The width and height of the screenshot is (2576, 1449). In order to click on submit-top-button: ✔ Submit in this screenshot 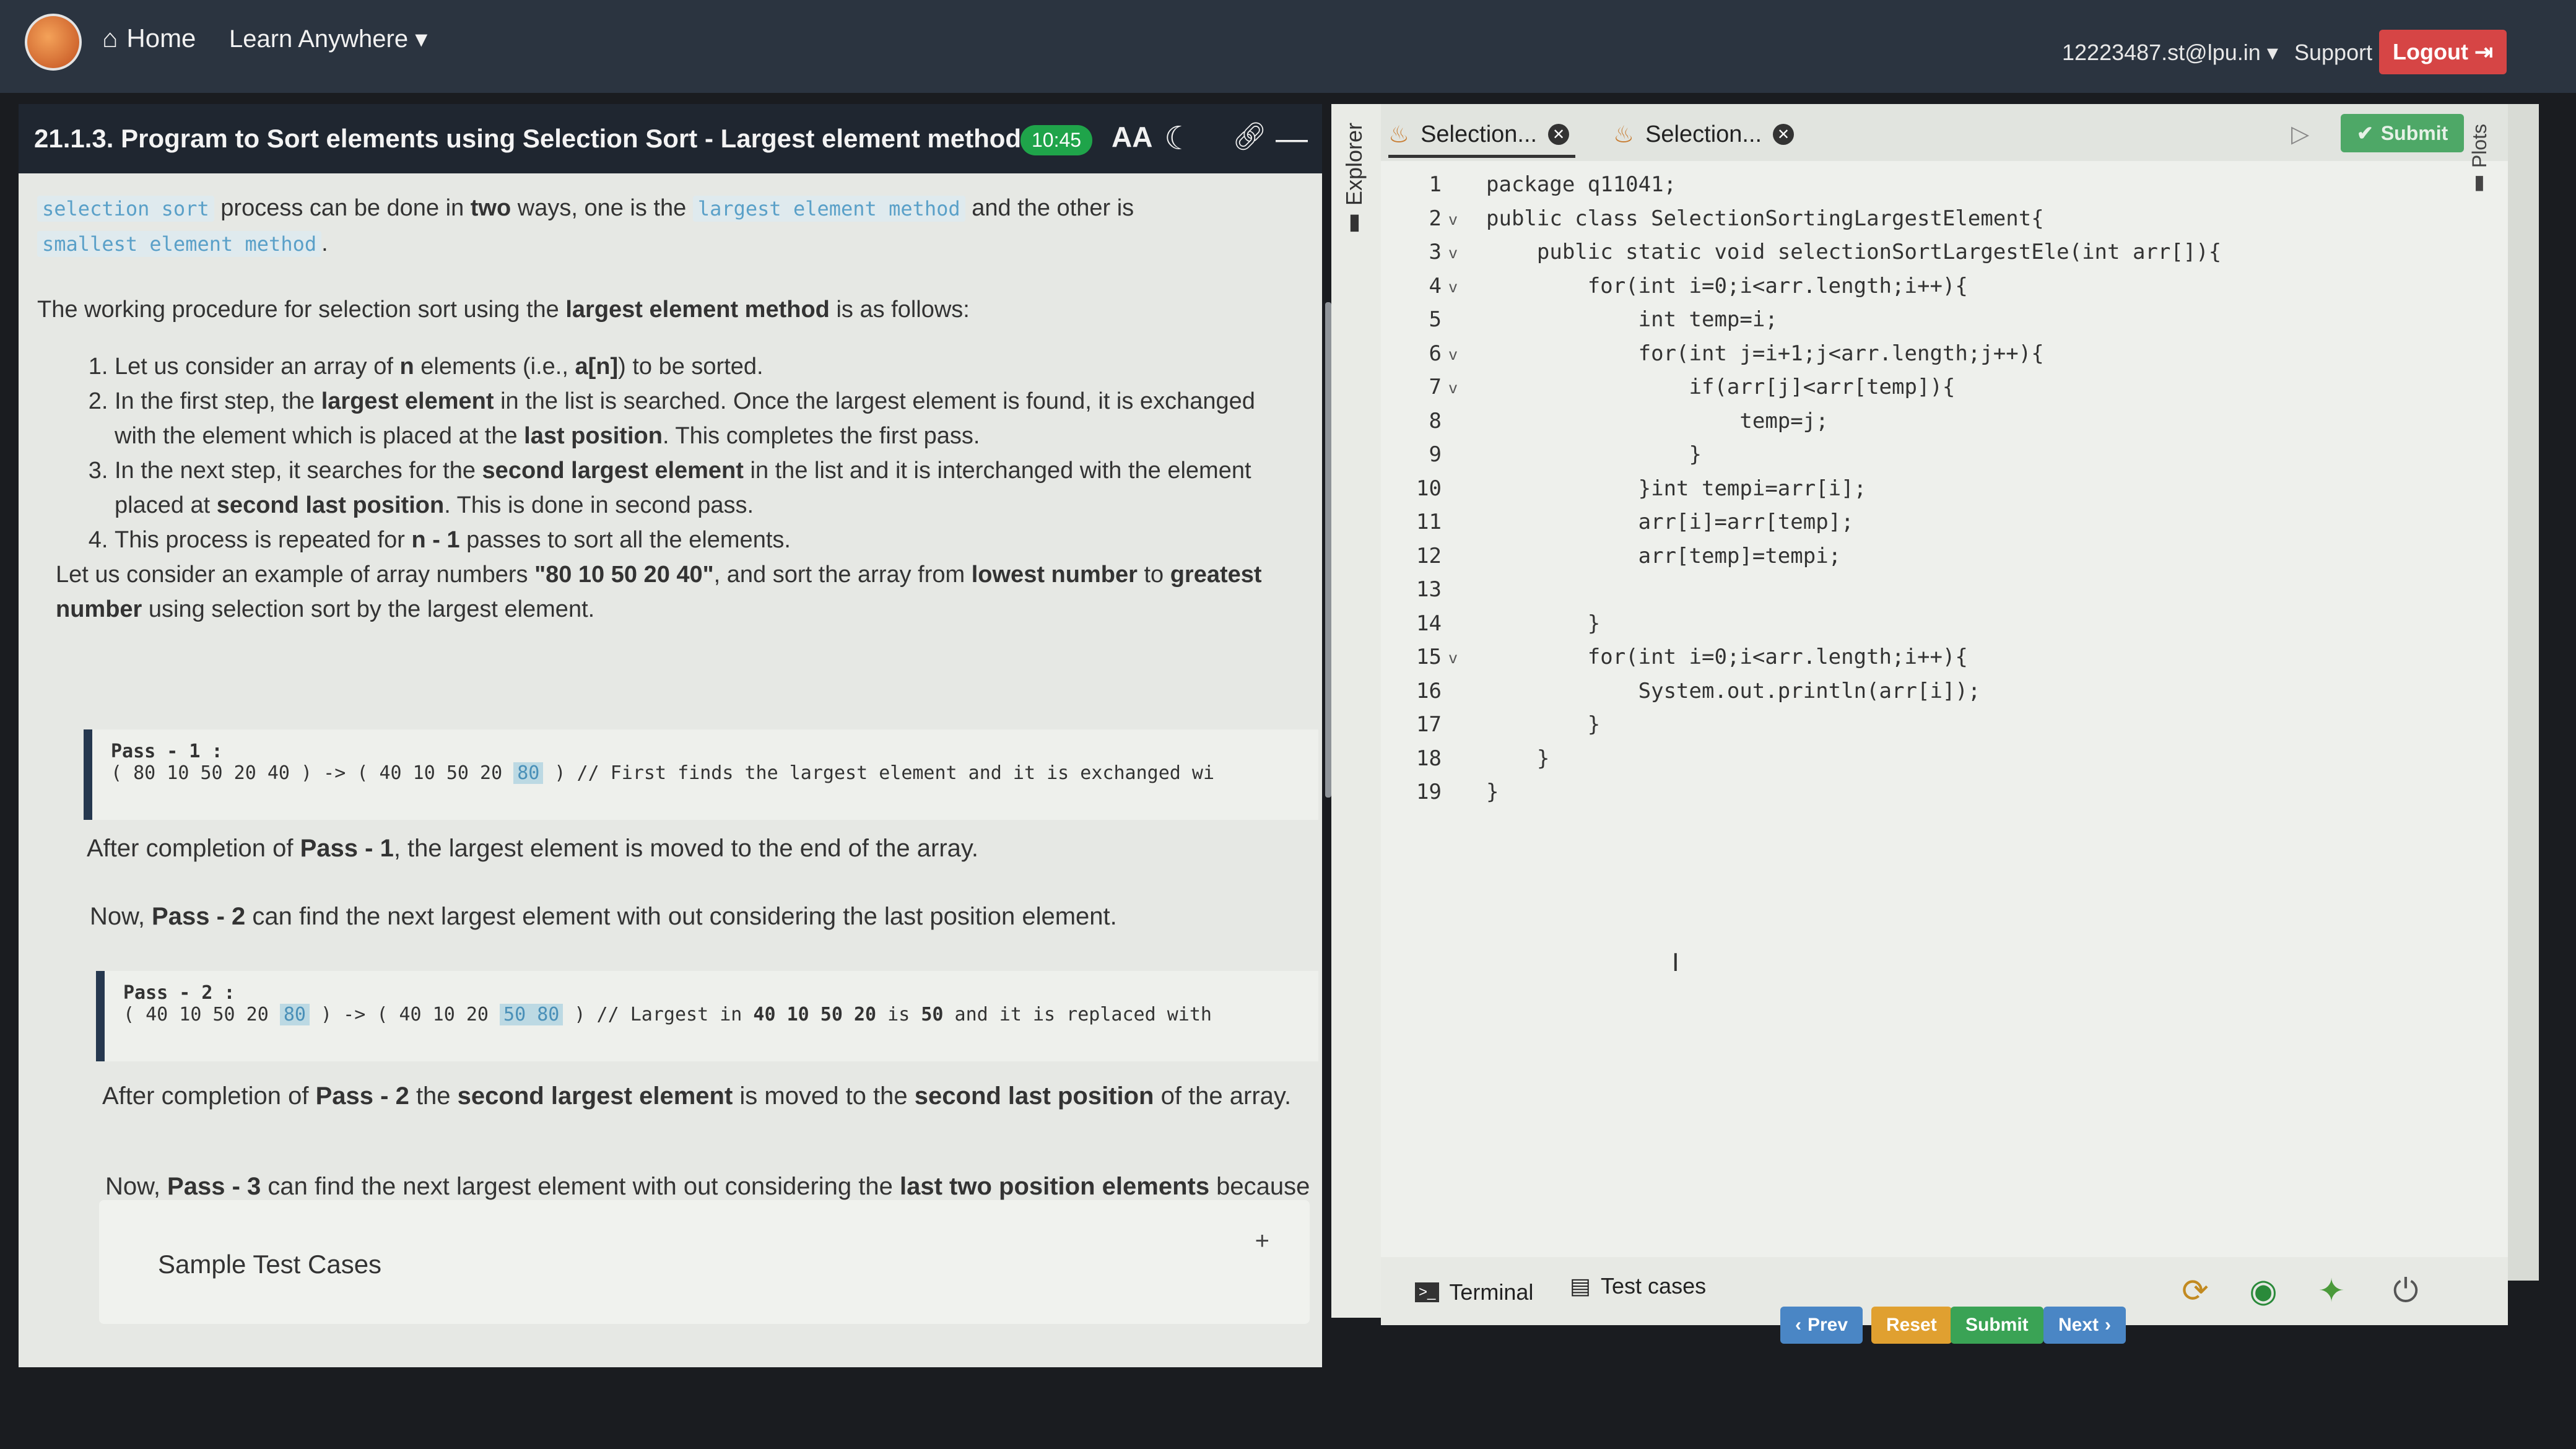, I will do `click(2403, 133)`.